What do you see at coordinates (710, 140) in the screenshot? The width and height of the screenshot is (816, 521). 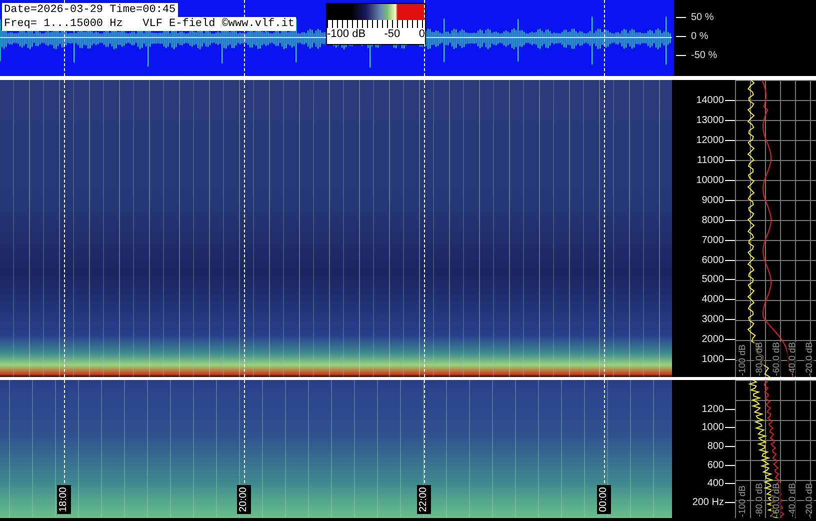 I see `frequency-label: 12000` at bounding box center [710, 140].